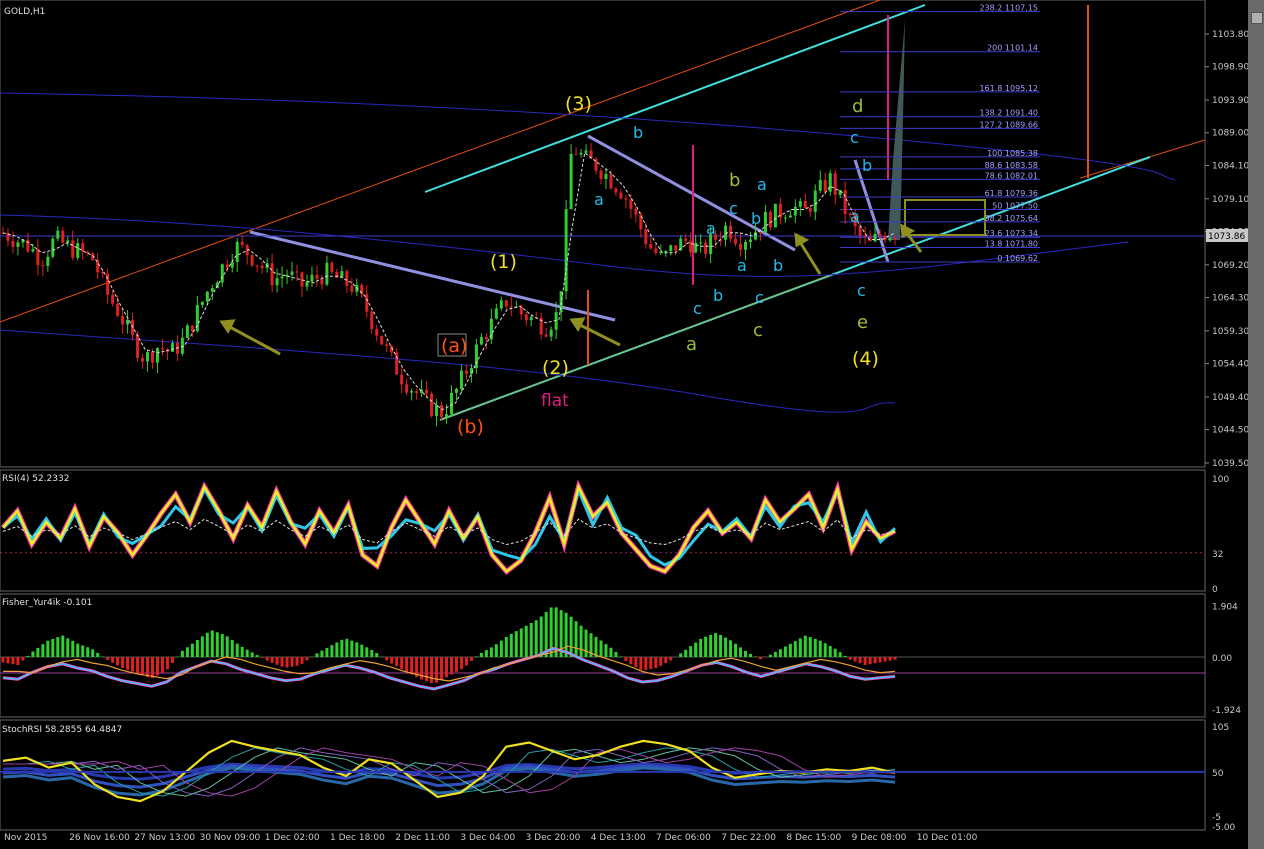 The image size is (1264, 849). I want to click on time-tick-label: 1 Dec 18:00, so click(357, 838).